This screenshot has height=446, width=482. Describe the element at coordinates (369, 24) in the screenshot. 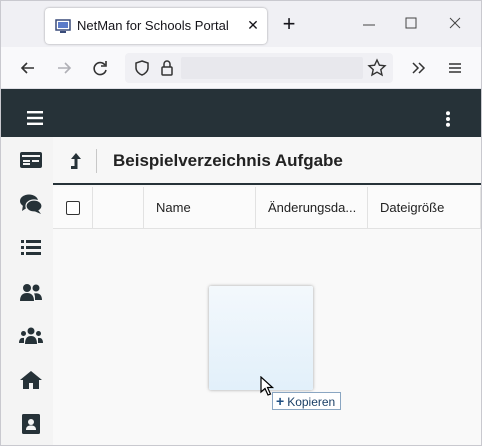

I see `minimize-icon` at that location.